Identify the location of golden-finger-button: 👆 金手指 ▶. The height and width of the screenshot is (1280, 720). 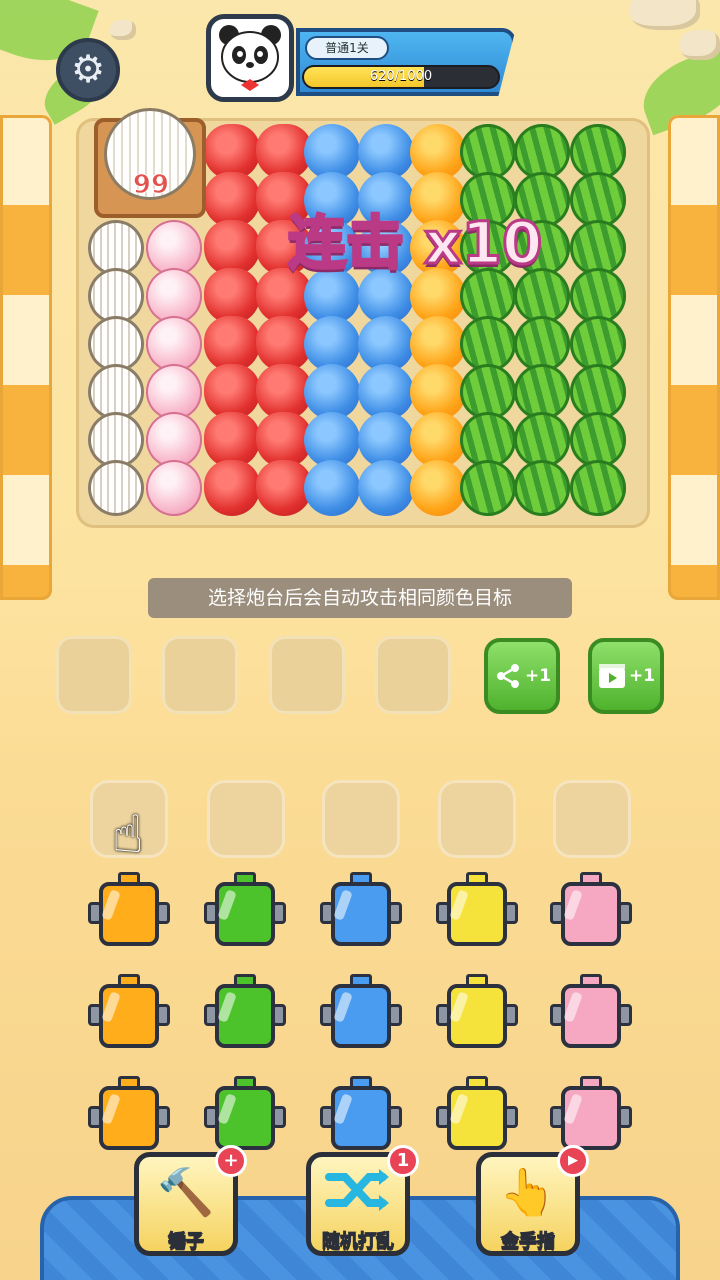
(532, 1200).